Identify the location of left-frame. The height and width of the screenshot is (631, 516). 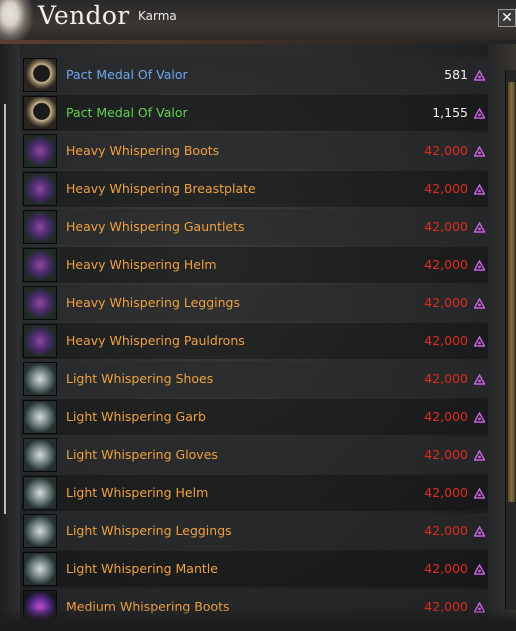
(10, 337).